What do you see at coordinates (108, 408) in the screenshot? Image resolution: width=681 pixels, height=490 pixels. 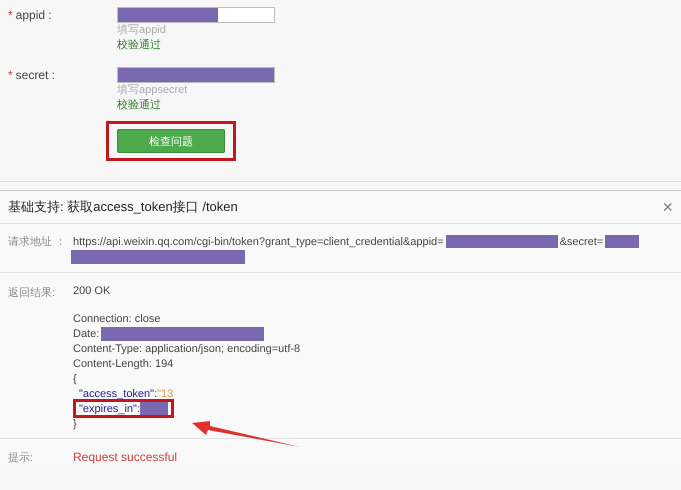 I see `json-key: "expires_in"` at bounding box center [108, 408].